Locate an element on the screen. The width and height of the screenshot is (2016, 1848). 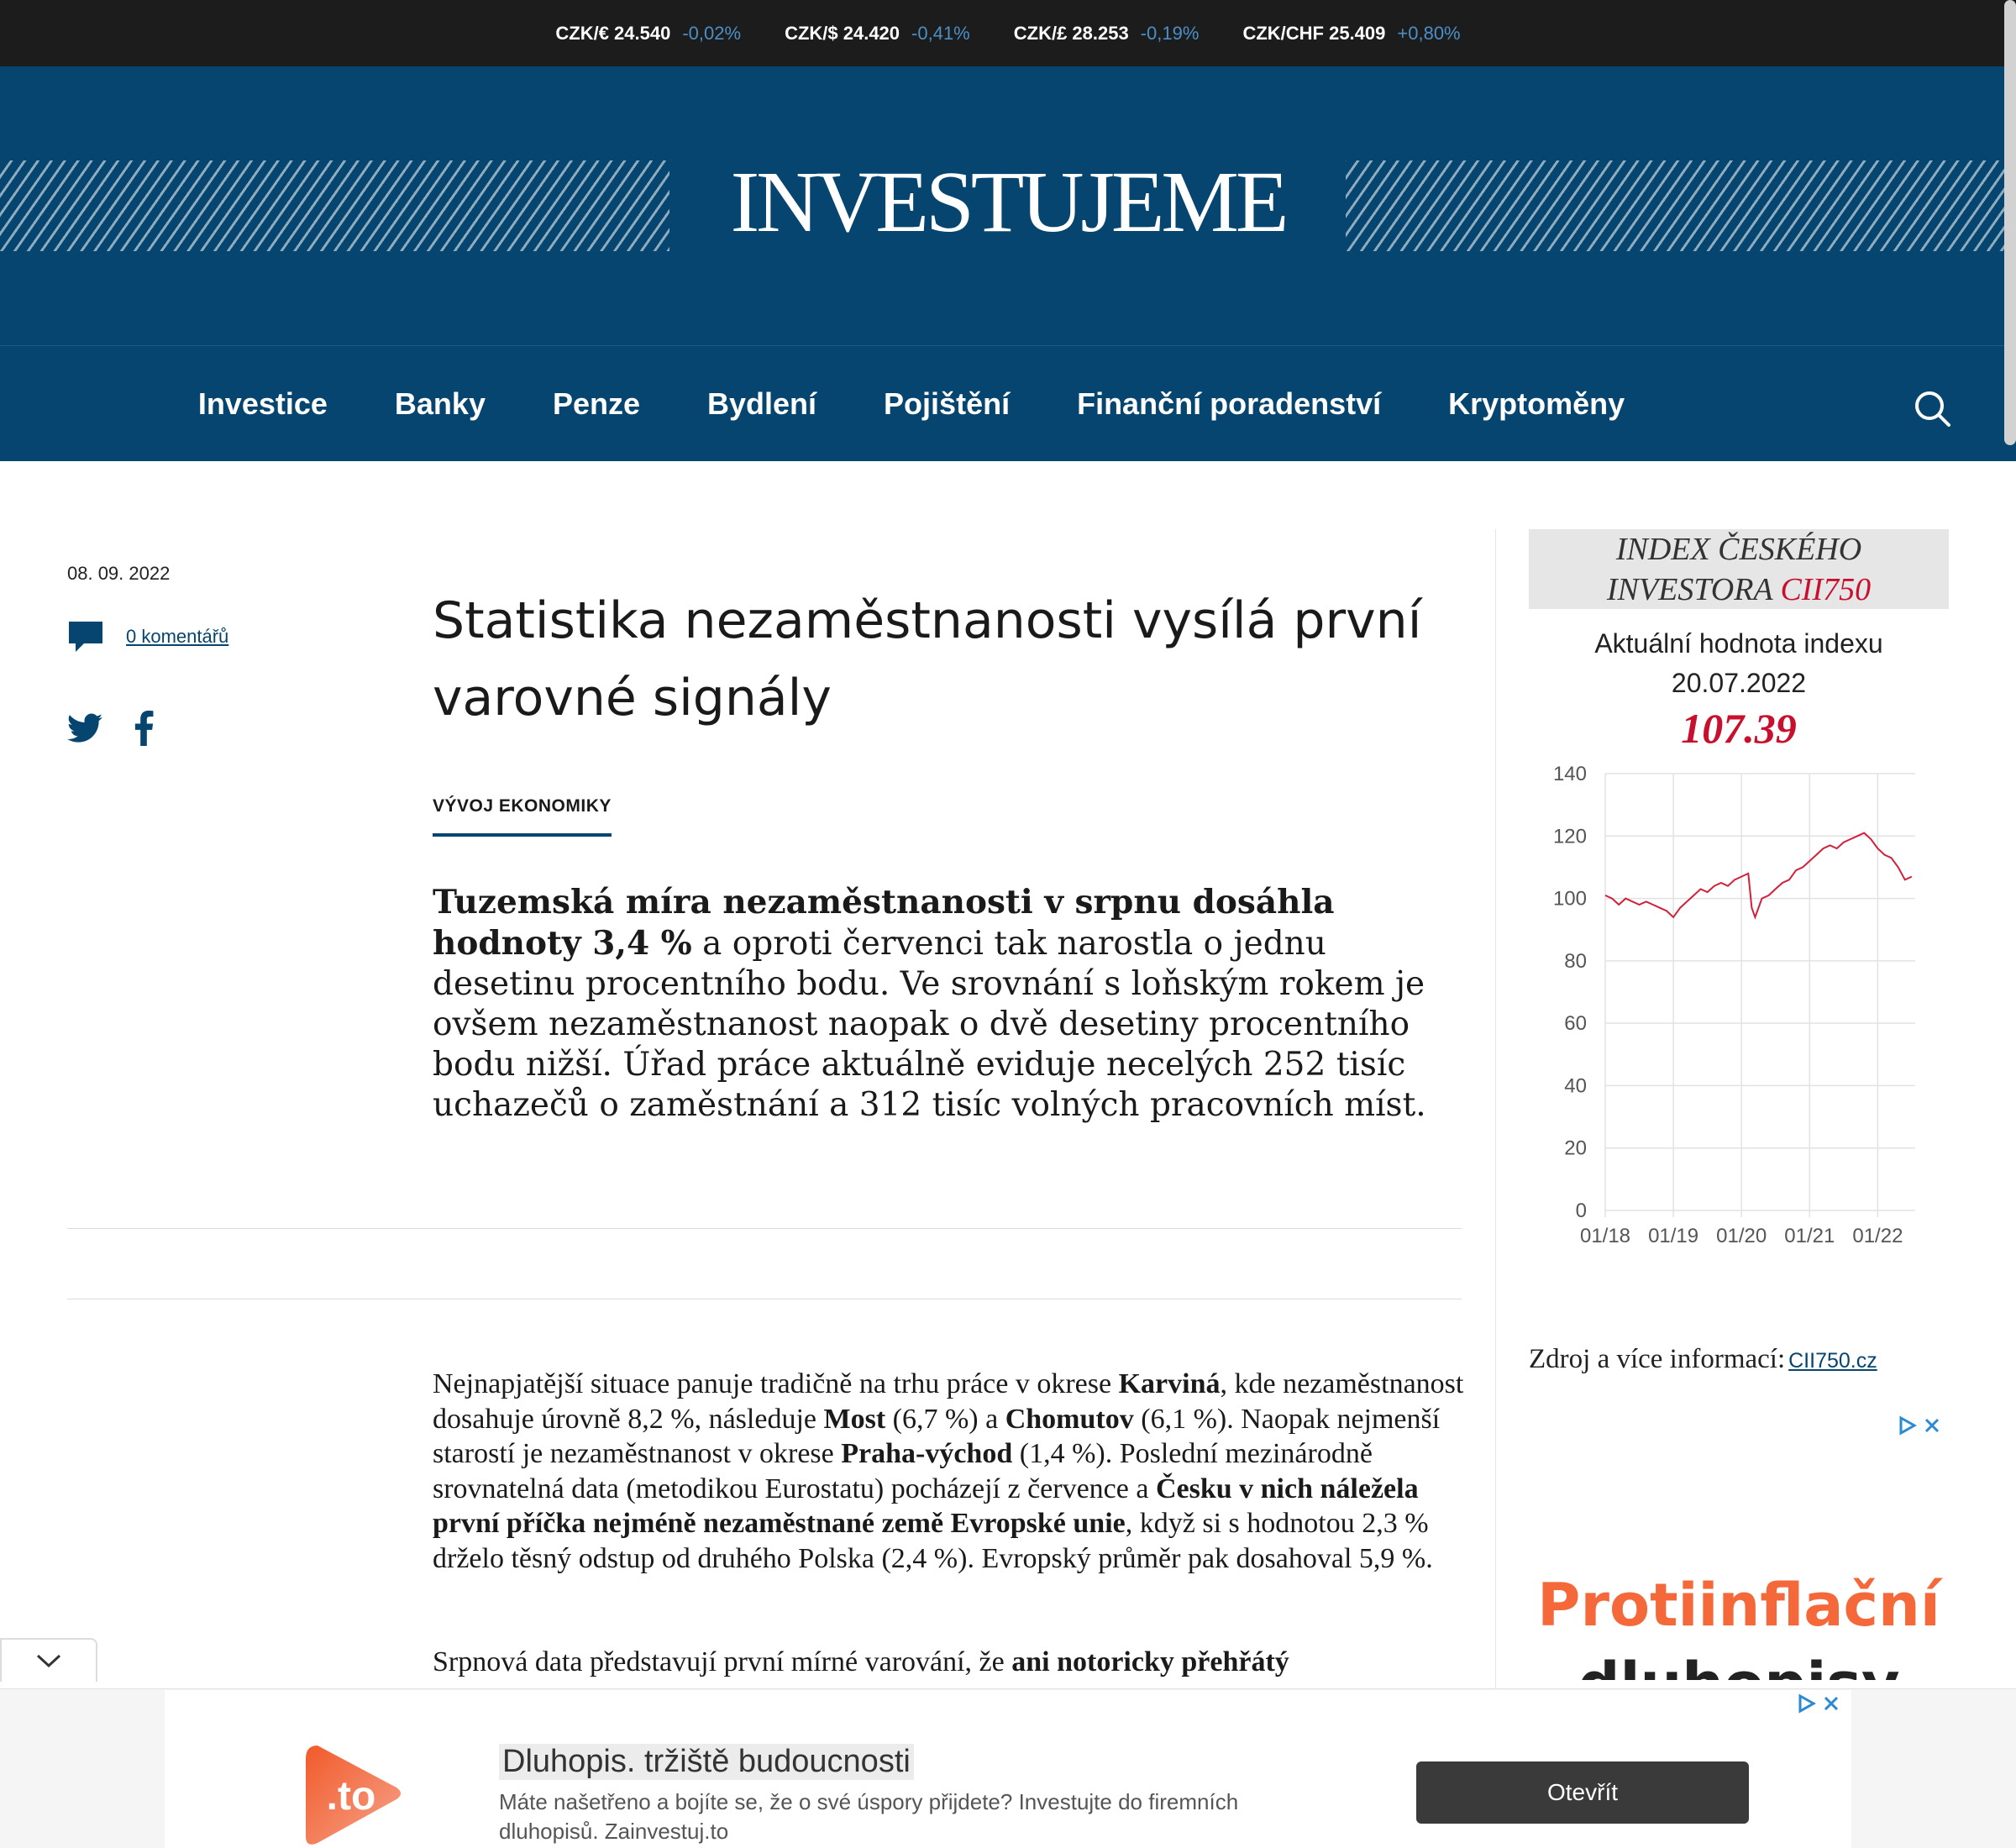
ticker-item: CZK/CHF 25.409 +0,80% is located at coordinates (1351, 34).